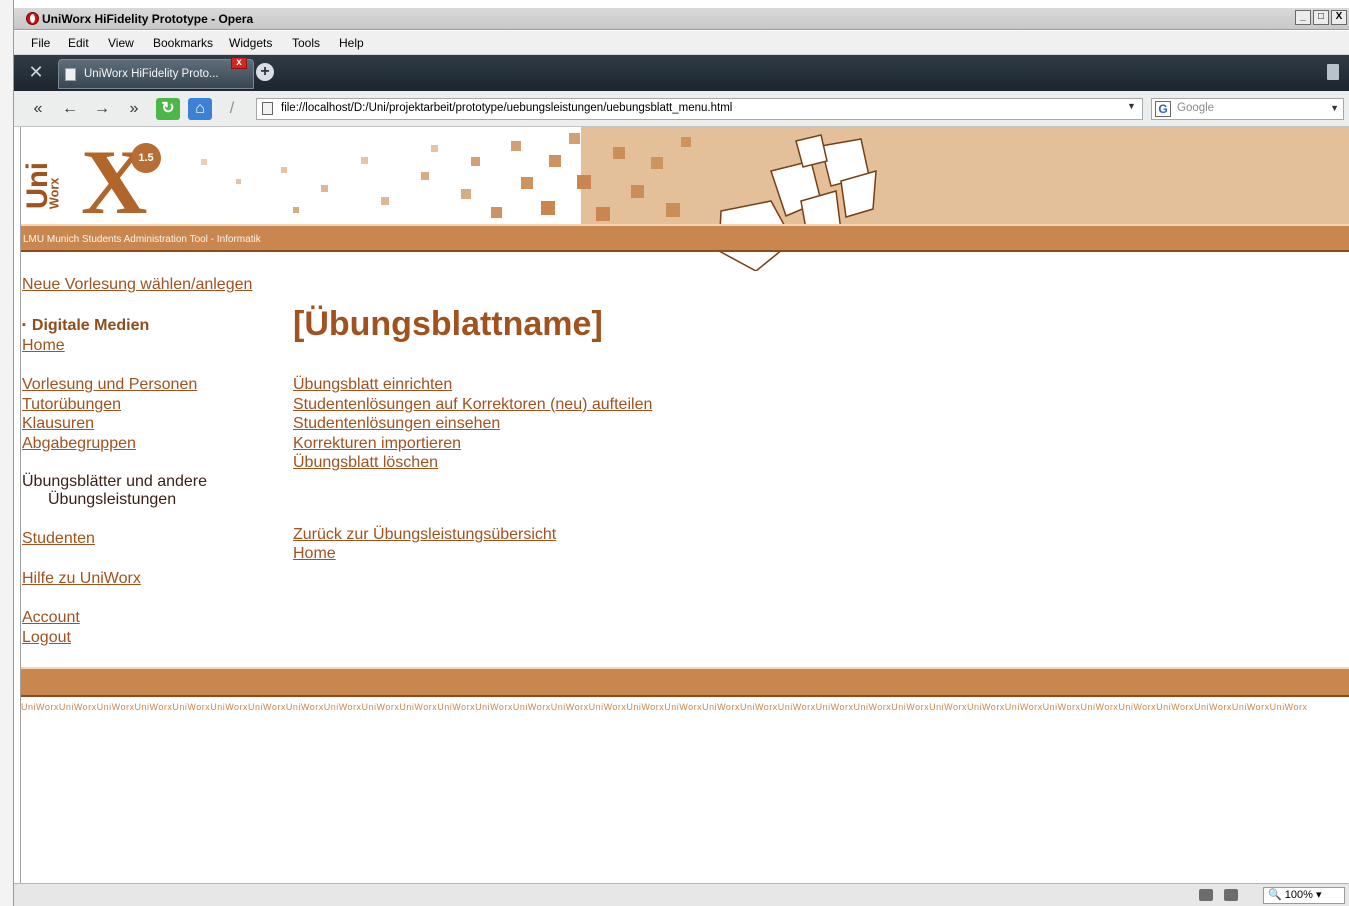 The width and height of the screenshot is (1349, 906). I want to click on menu-widgets: Widgets, so click(250, 43).